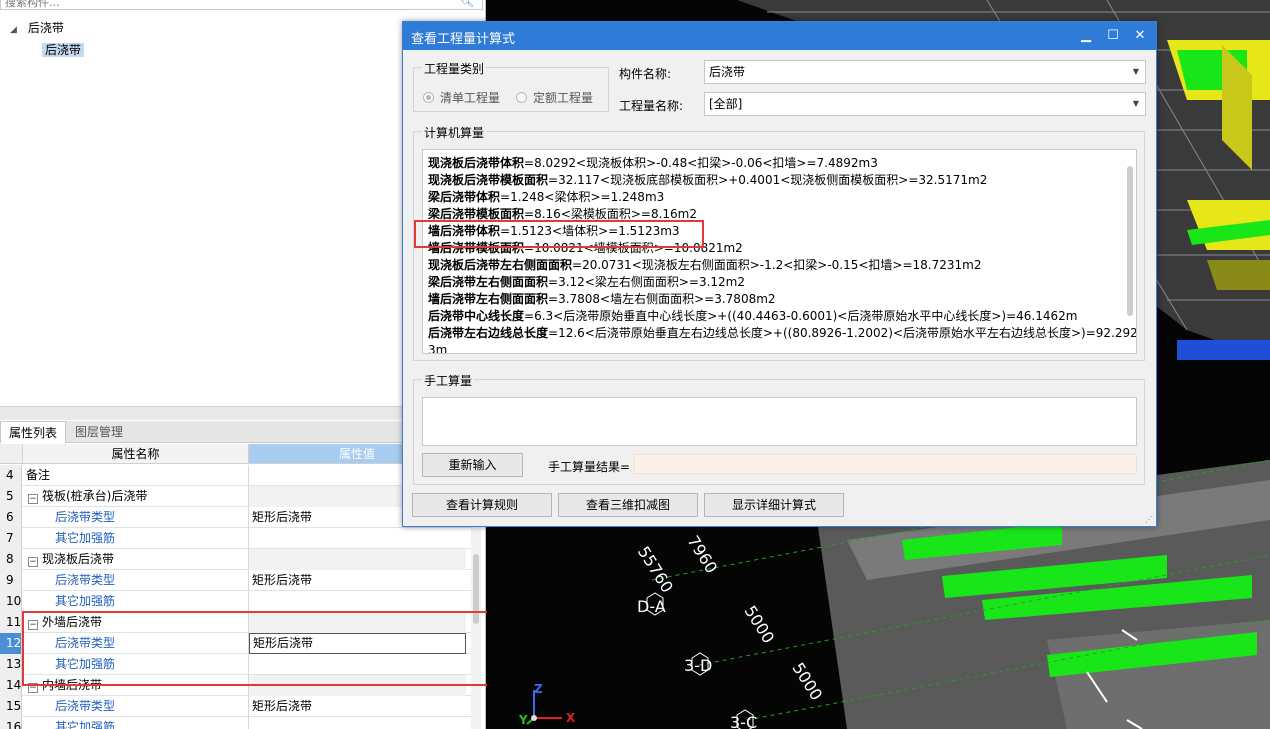  I want to click on view-rules-button: 查看计算规则, so click(482, 505).